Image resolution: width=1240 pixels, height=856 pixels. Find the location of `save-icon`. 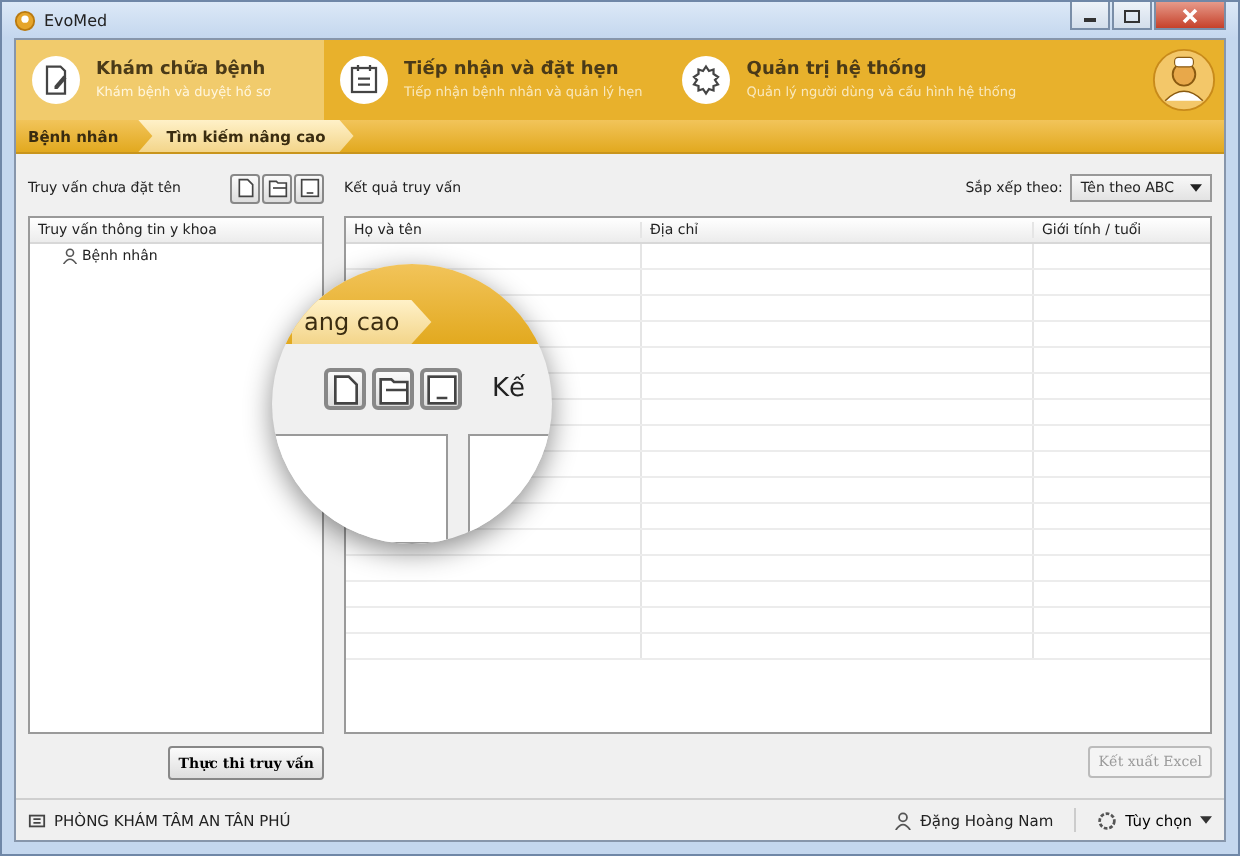

save-icon is located at coordinates (441, 389).